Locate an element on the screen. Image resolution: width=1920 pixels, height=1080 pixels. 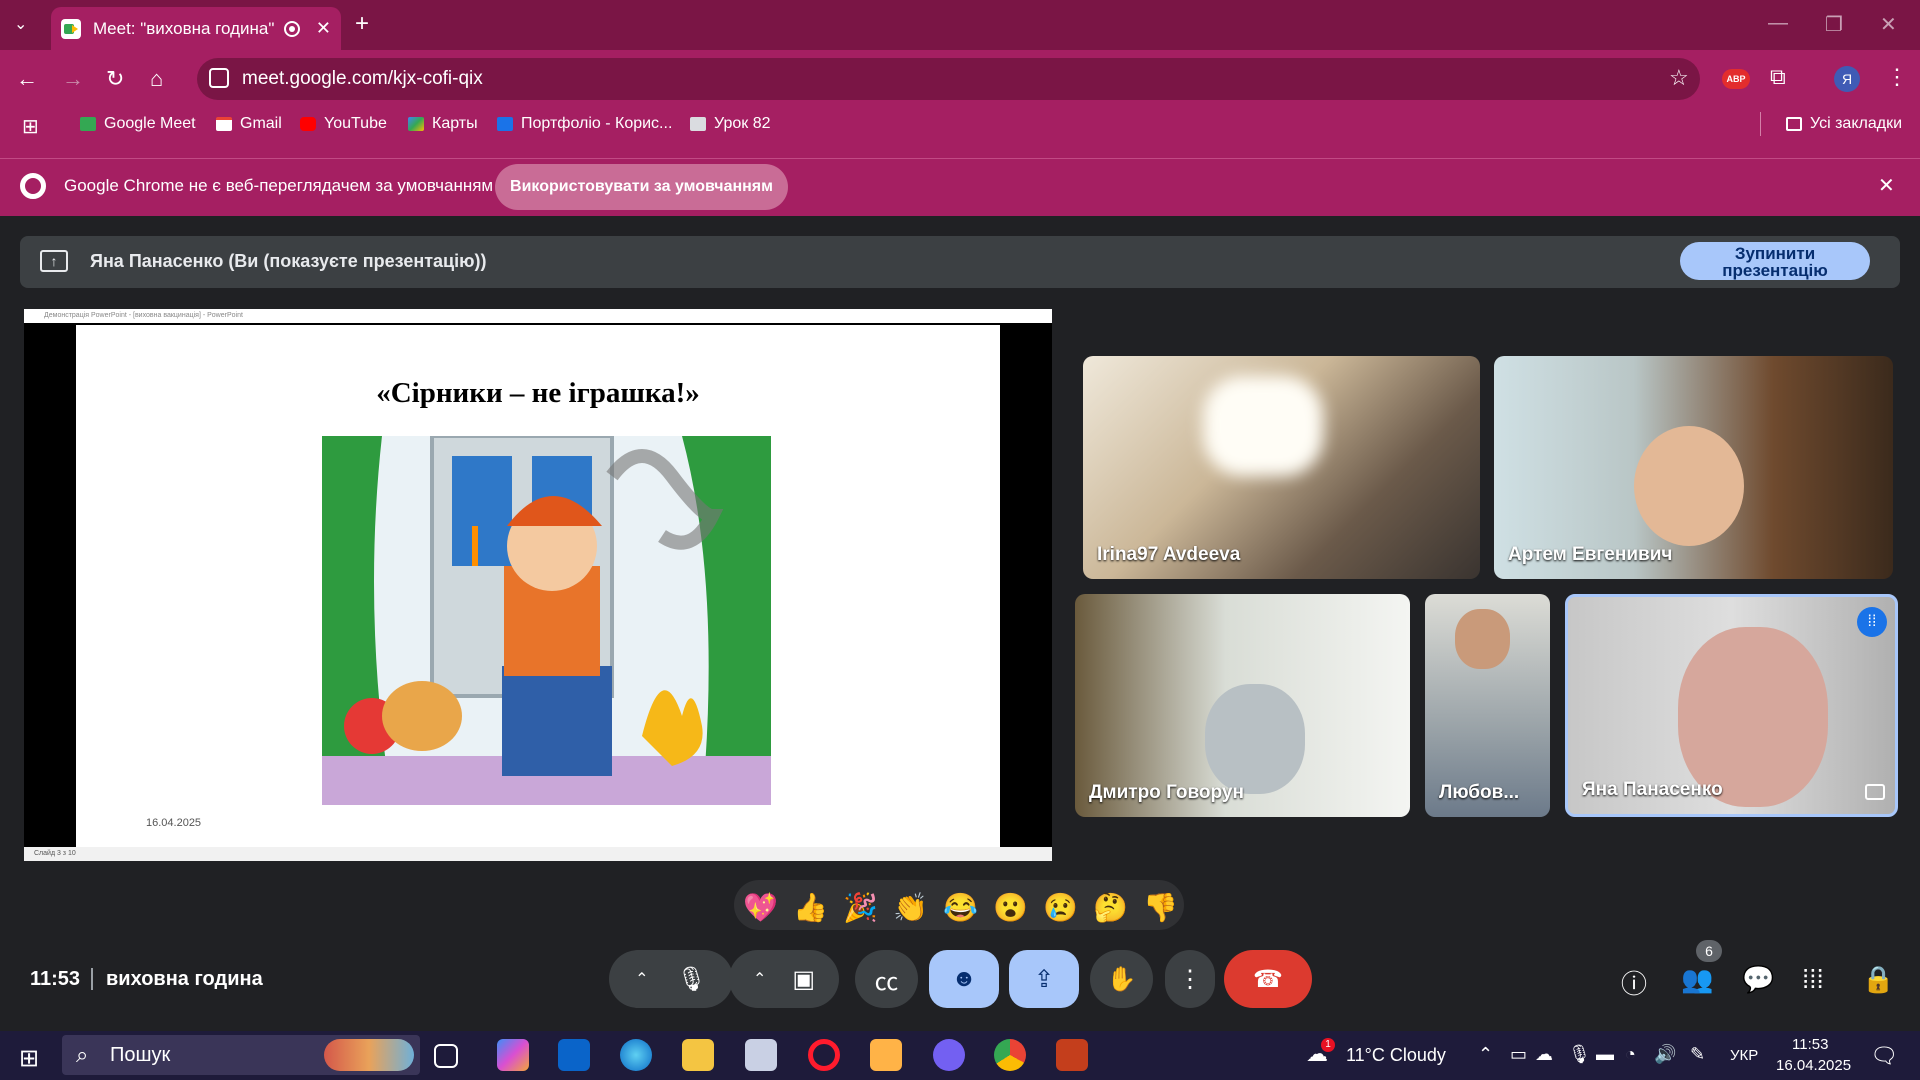
reaction-heart: 💖 is located at coordinates (760, 907).